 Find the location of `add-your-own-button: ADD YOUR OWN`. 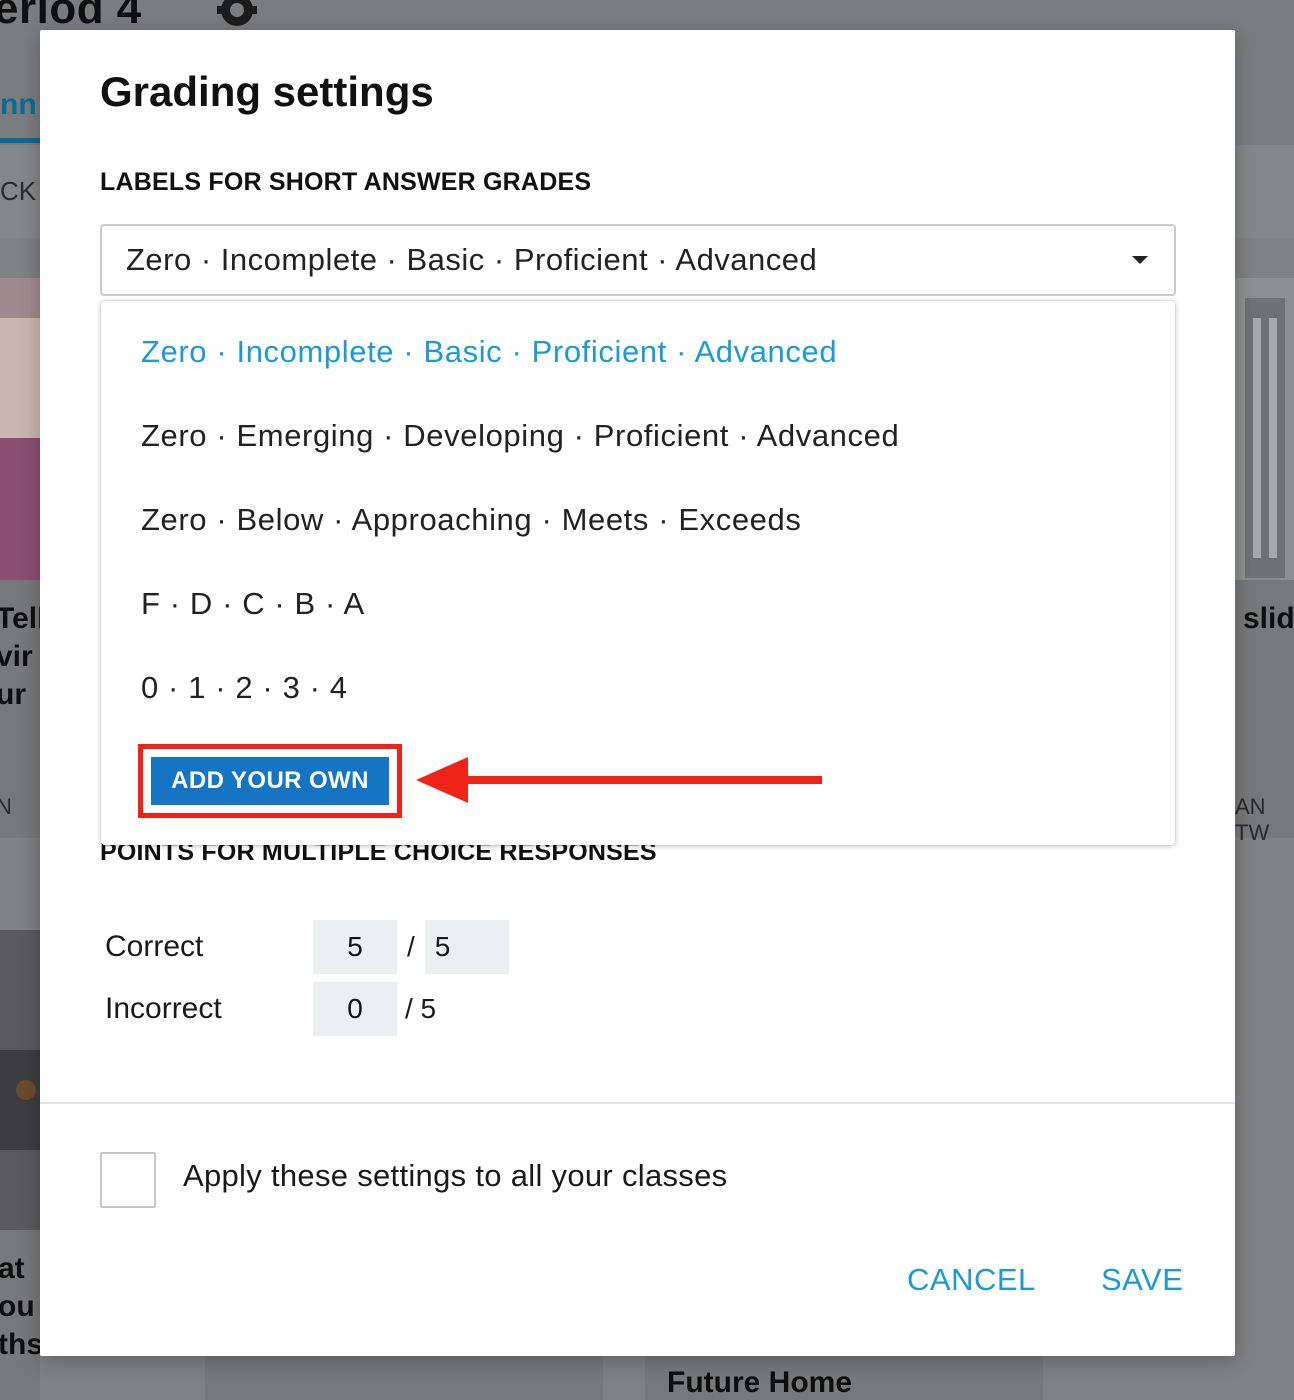

add-your-own-button: ADD YOUR OWN is located at coordinates (270, 781).